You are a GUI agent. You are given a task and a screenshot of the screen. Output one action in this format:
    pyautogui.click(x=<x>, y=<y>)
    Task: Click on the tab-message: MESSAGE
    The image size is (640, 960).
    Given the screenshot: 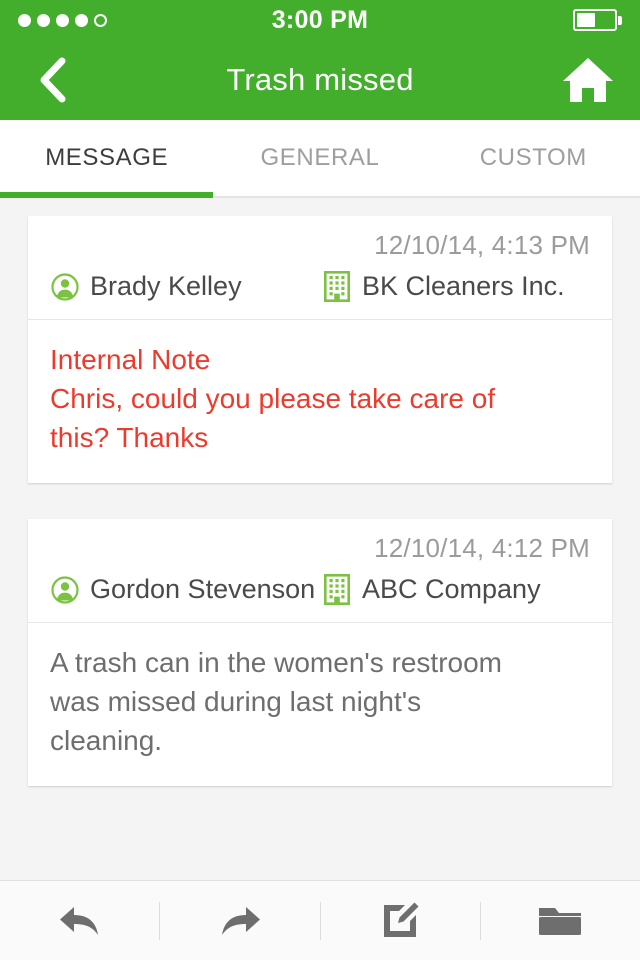 What is the action you would take?
    pyautogui.click(x=107, y=159)
    